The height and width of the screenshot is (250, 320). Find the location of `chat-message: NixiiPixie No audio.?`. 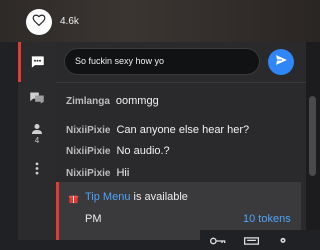

chat-message: NixiiPixie No audio.? is located at coordinates (118, 150).